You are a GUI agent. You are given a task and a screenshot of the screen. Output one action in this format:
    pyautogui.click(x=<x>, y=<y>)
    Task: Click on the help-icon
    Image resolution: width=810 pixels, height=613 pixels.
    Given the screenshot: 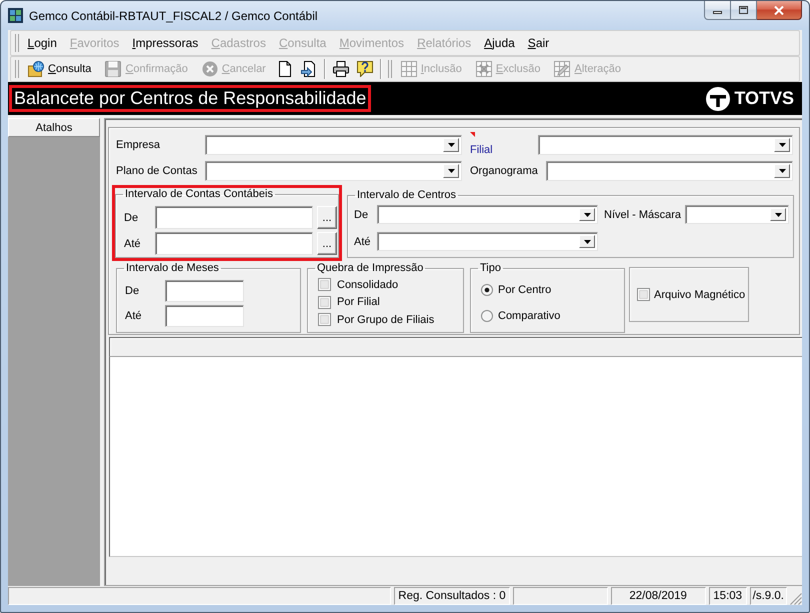 What is the action you would take?
    pyautogui.click(x=364, y=69)
    